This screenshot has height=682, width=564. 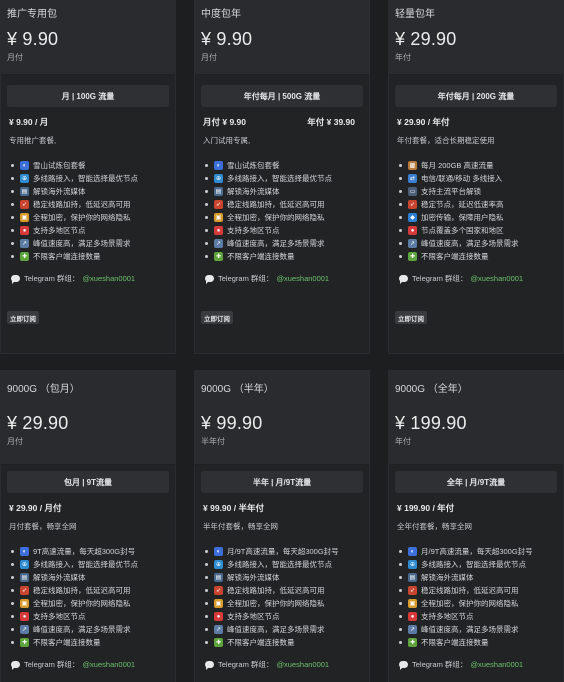 I want to click on plan-description: 全年付套餐，畅享全网, so click(x=434, y=526).